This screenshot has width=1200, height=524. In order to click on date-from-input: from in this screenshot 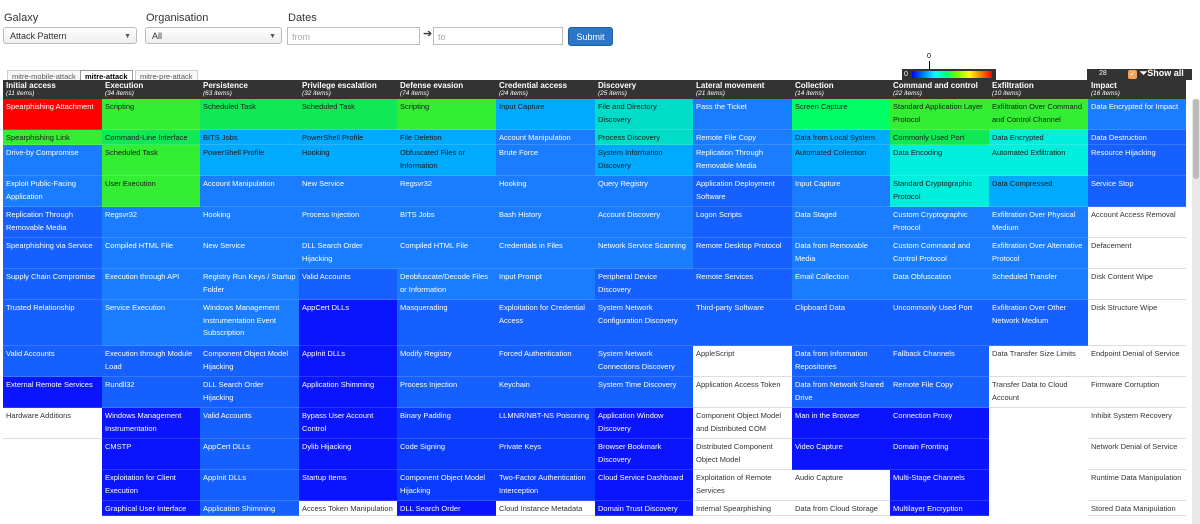, I will do `click(353, 36)`.